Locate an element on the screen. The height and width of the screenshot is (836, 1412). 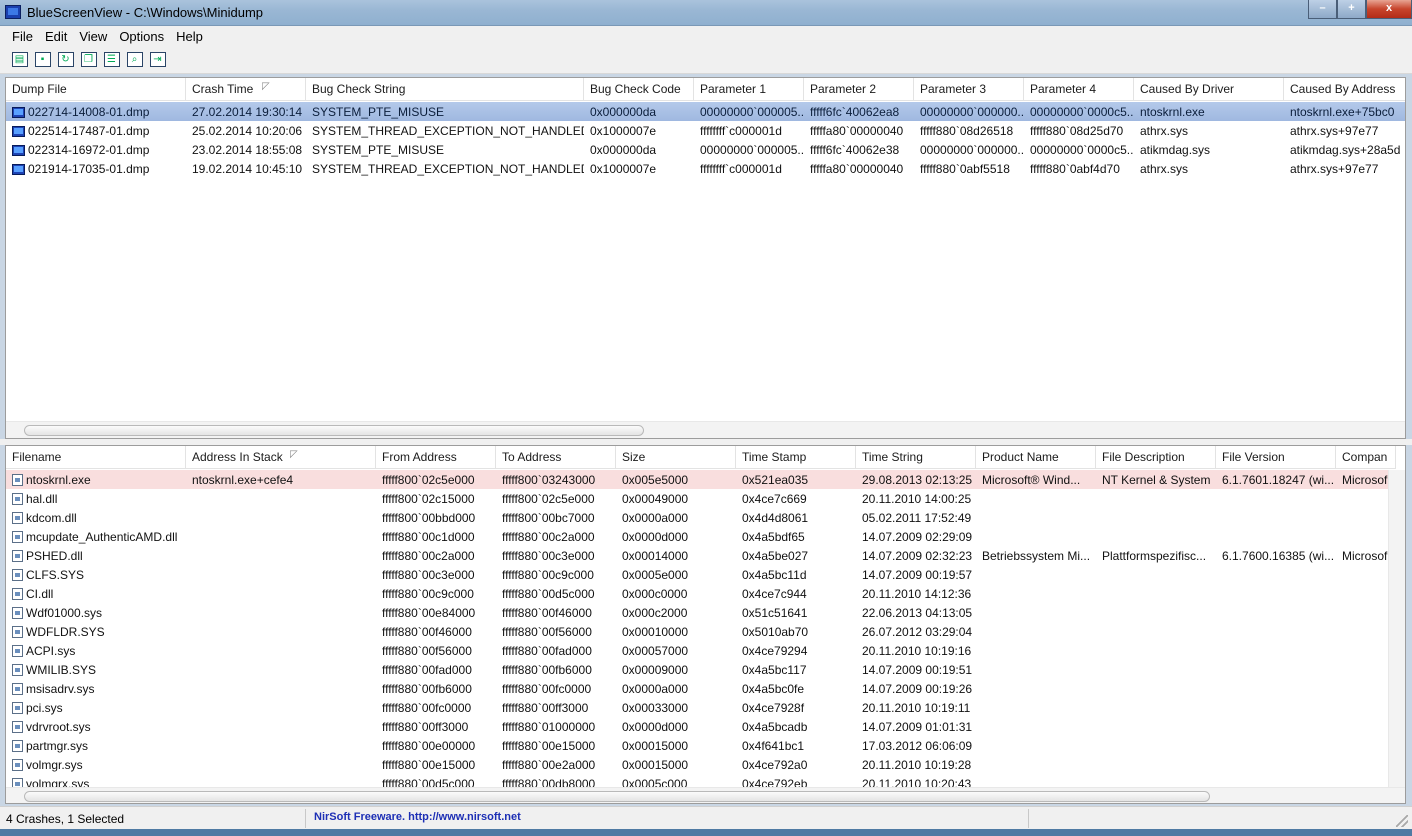
crash-header-bug-check-code: Bug Check Code is located at coordinates (639, 89).